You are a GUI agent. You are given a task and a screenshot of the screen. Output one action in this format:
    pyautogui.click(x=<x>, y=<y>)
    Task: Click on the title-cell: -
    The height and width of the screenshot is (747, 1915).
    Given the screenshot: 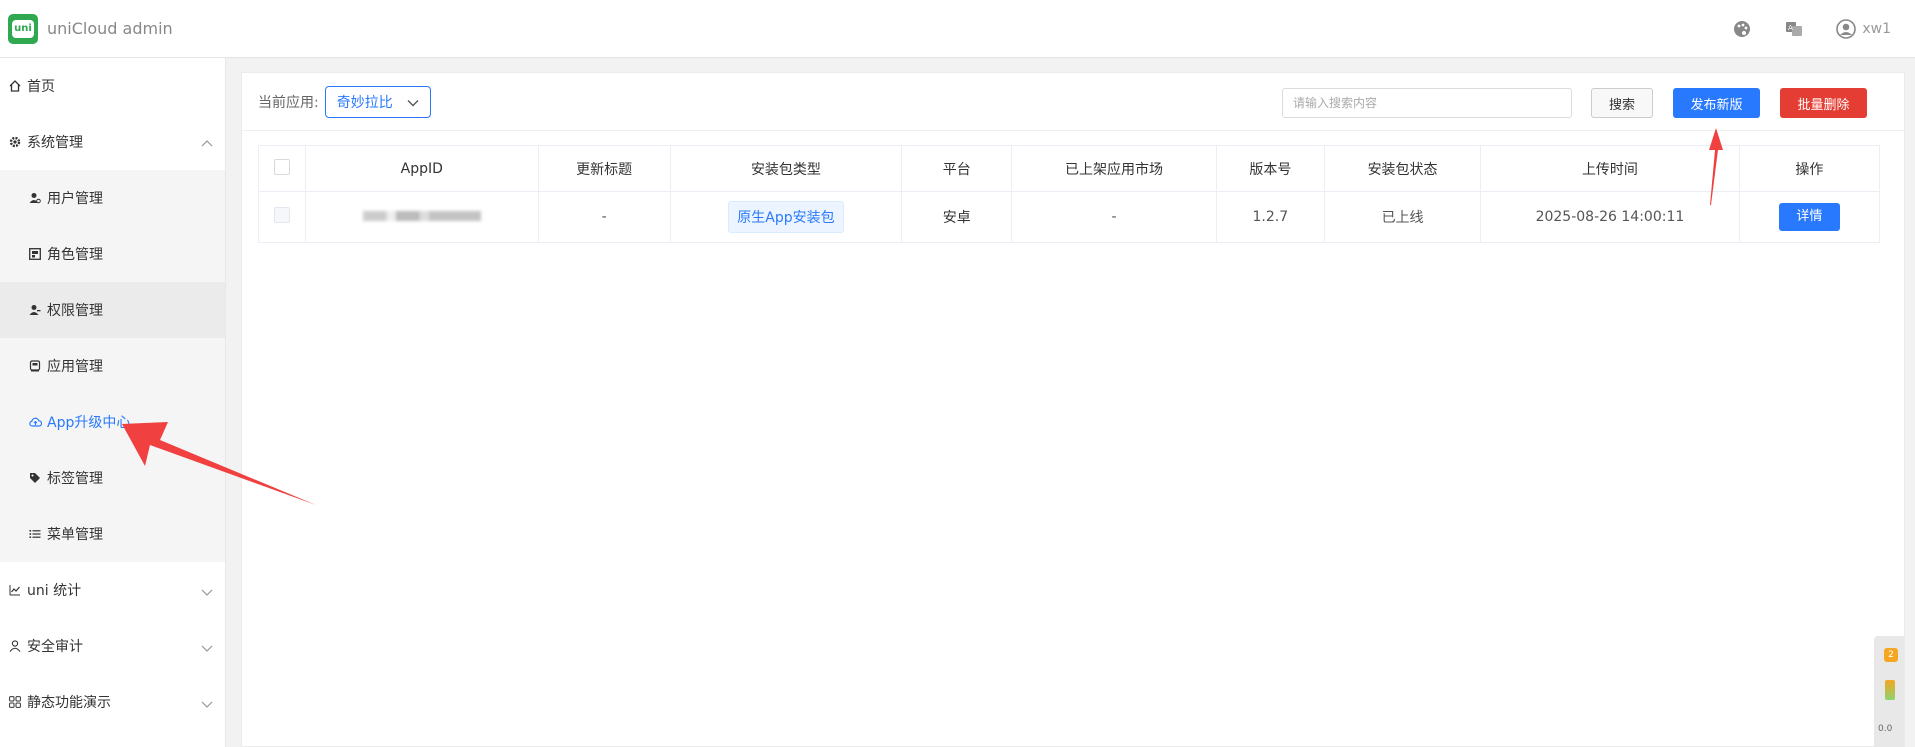 What is the action you would take?
    pyautogui.click(x=604, y=217)
    